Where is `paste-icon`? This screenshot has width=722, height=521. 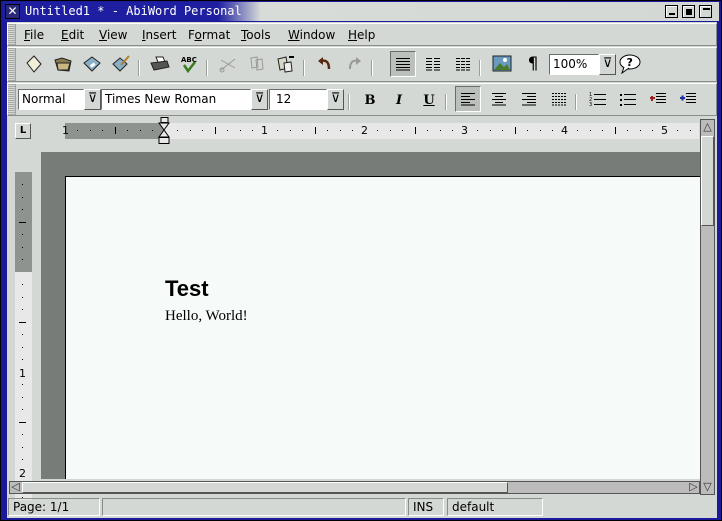 paste-icon is located at coordinates (285, 64).